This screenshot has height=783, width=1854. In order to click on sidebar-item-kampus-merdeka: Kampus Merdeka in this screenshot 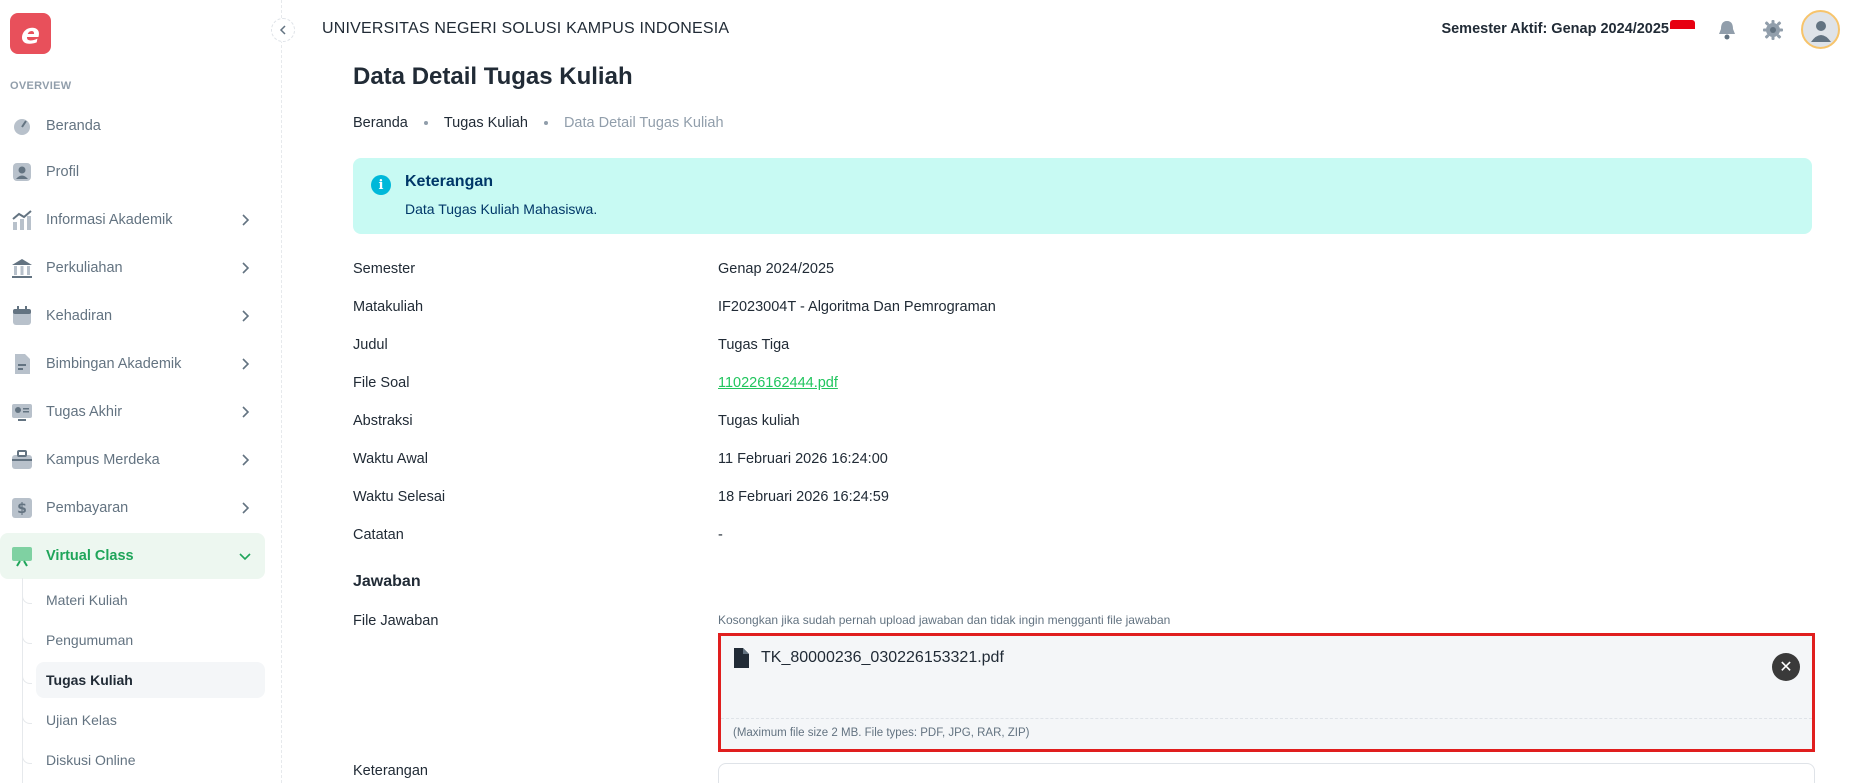, I will do `click(132, 460)`.